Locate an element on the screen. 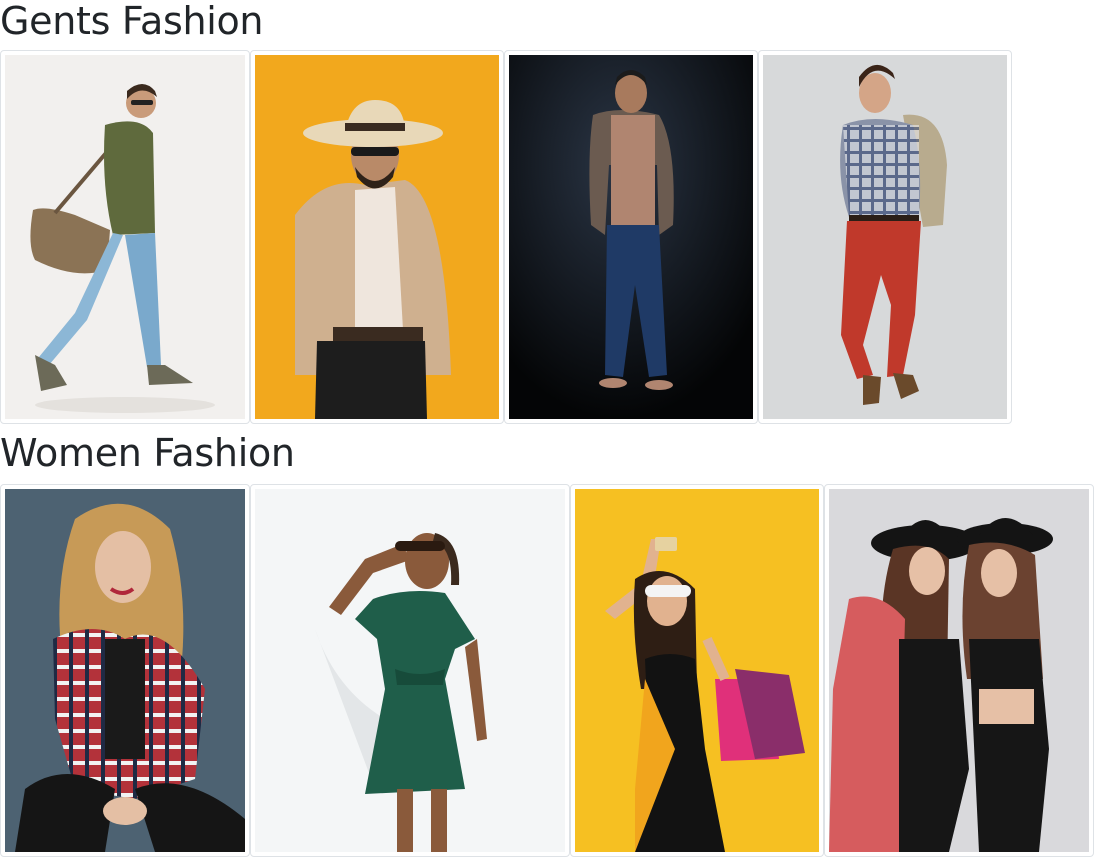 The height and width of the screenshot is (857, 1100). women-photo-2-image is located at coordinates (410, 670).